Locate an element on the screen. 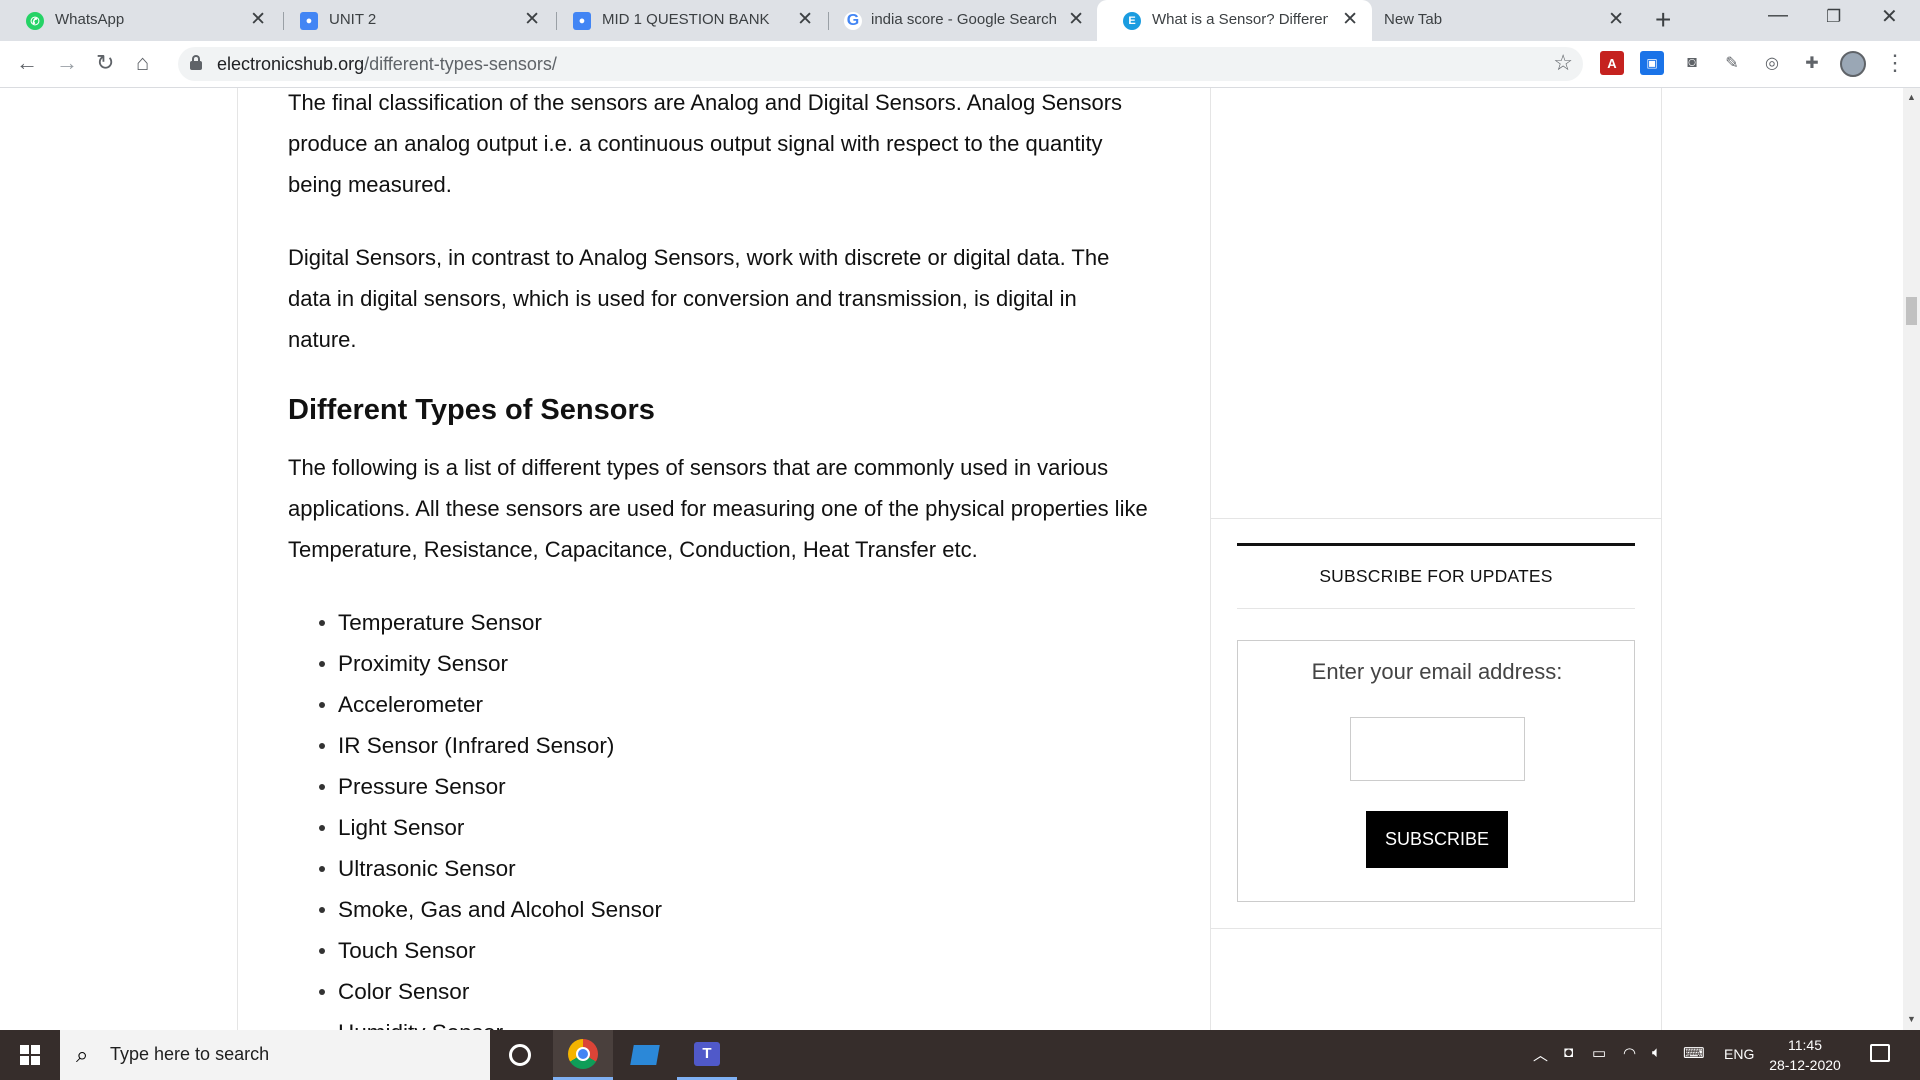 This screenshot has width=1920, height=1080. tab-title: What is a Sensor? Different T is located at coordinates (1240, 19).